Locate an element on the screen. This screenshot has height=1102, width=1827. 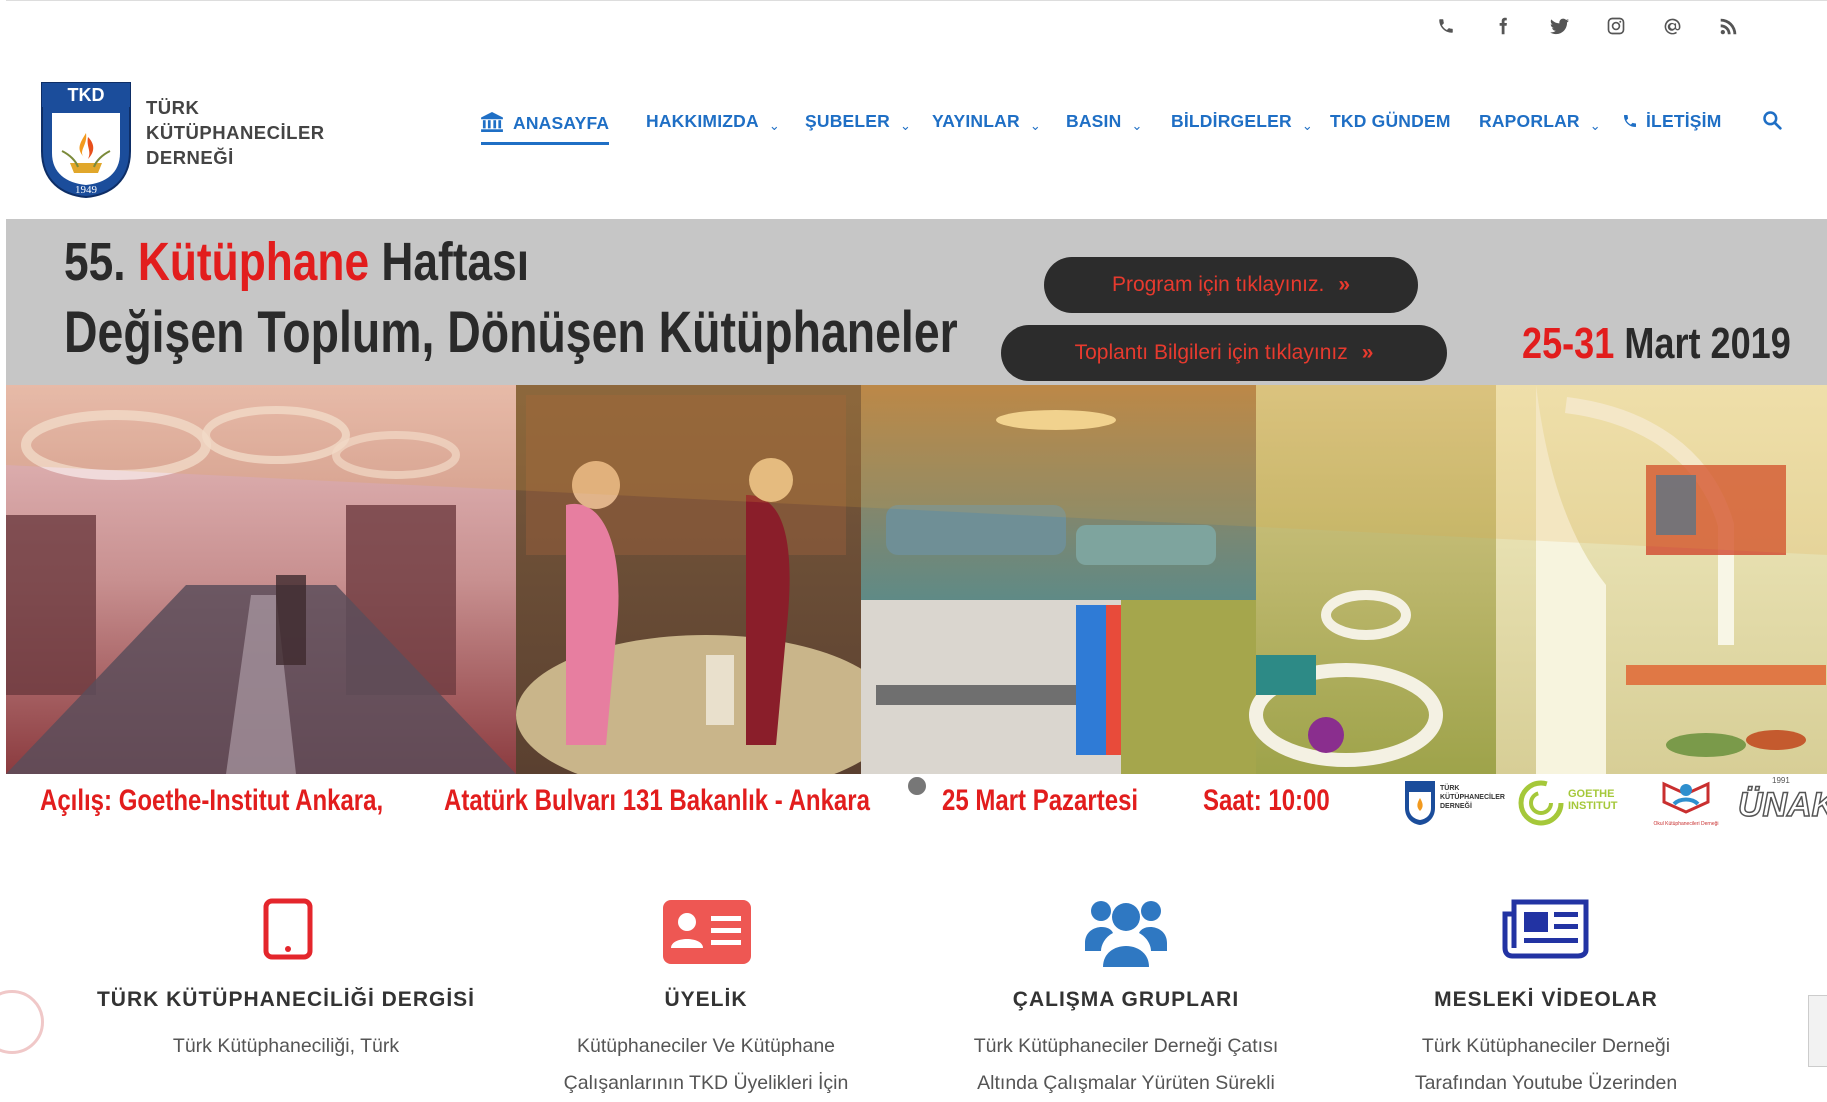
partner-logo-unak: 1991 ÜNAK is located at coordinates (1780, 804).